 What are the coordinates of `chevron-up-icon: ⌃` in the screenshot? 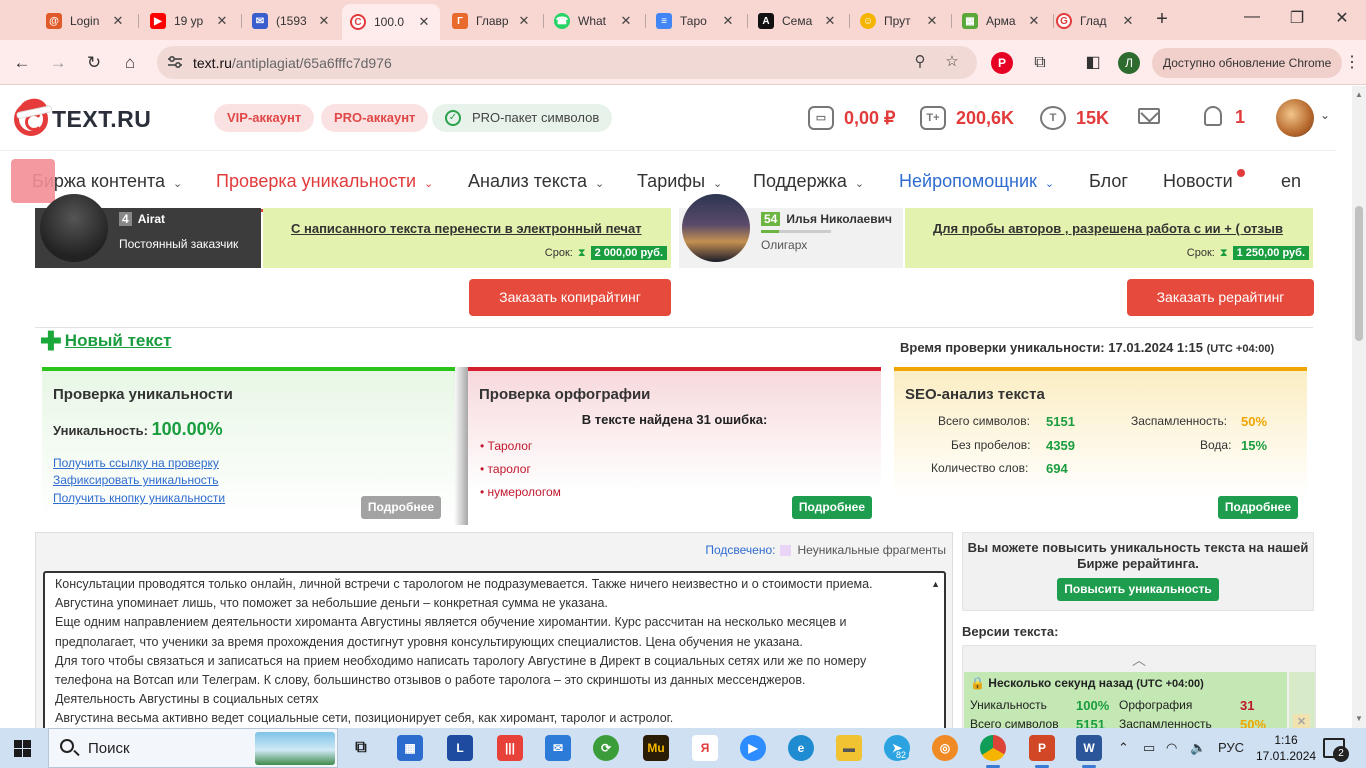 It's located at (1123, 748).